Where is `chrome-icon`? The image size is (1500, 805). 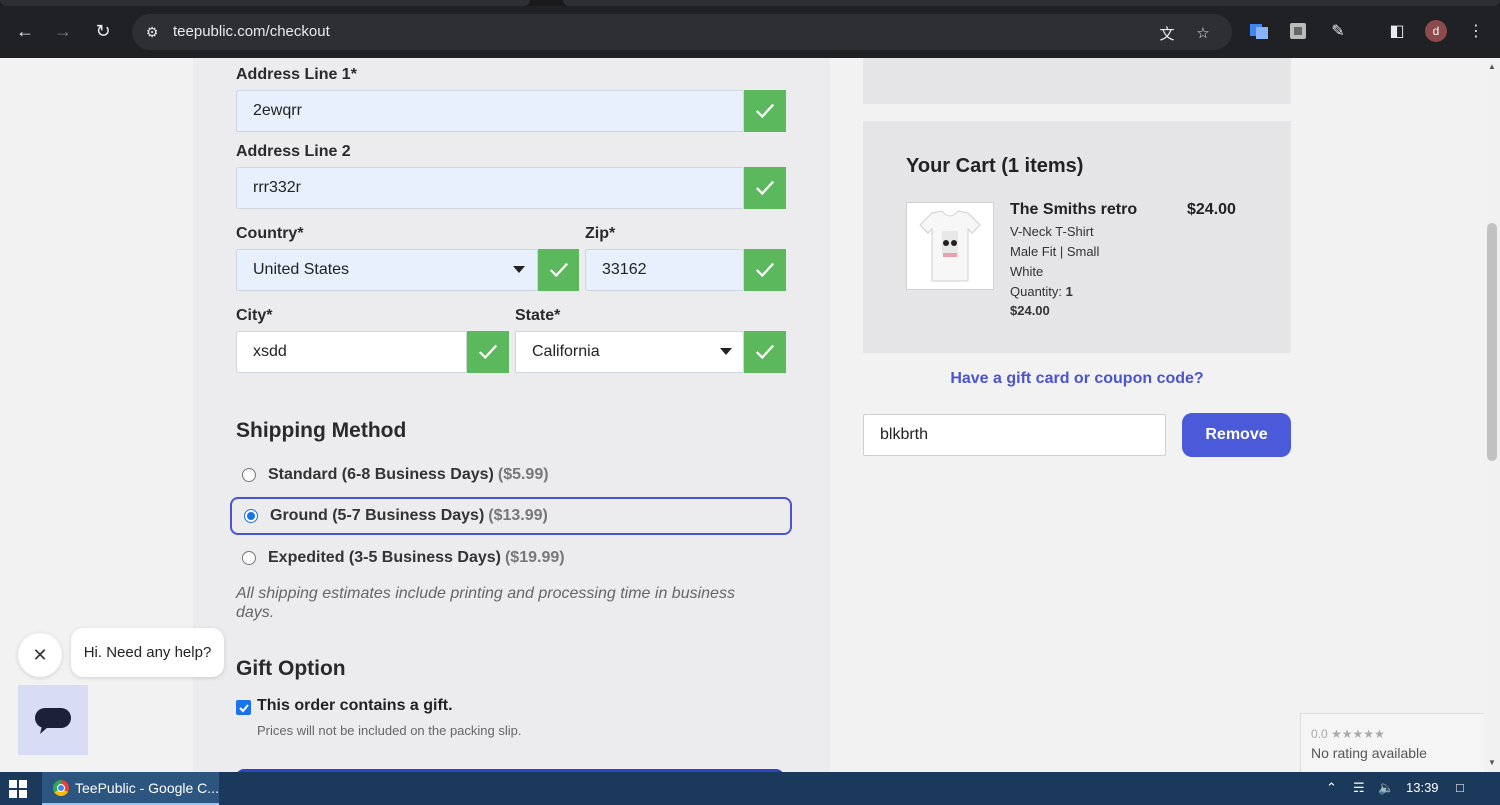 chrome-icon is located at coordinates (61, 787).